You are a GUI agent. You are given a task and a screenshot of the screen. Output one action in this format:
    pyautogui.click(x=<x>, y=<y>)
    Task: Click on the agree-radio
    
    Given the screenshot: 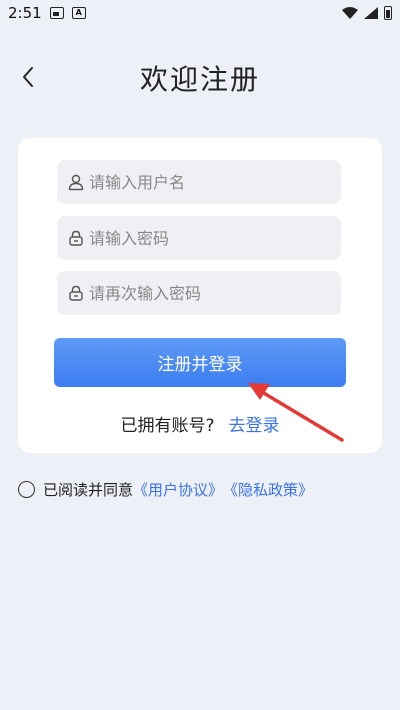 What is the action you would take?
    pyautogui.click(x=26, y=489)
    